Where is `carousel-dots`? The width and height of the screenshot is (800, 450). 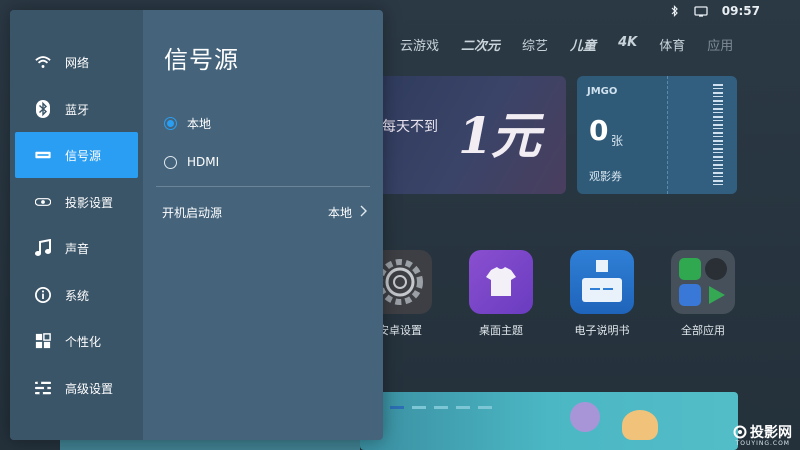
carousel-dots is located at coordinates (441, 407).